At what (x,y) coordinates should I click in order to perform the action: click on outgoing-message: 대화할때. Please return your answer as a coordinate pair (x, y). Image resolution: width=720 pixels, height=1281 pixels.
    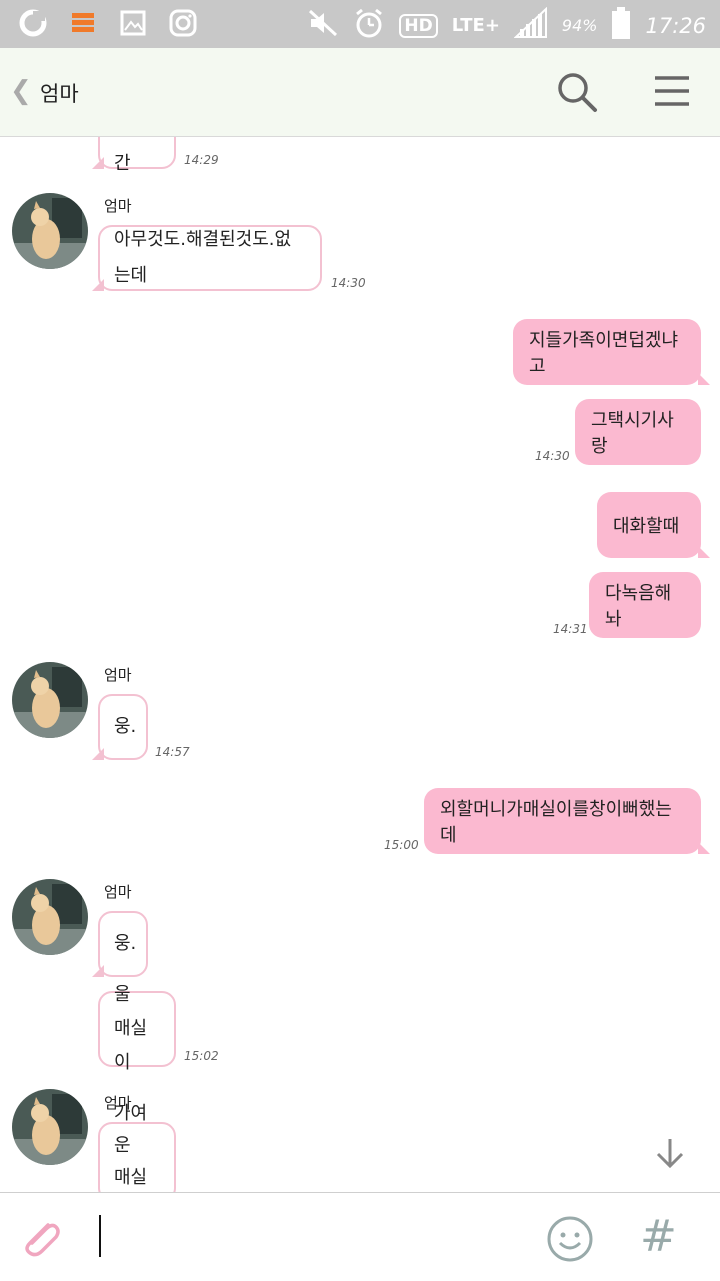
    Looking at the image, I should click on (653, 525).